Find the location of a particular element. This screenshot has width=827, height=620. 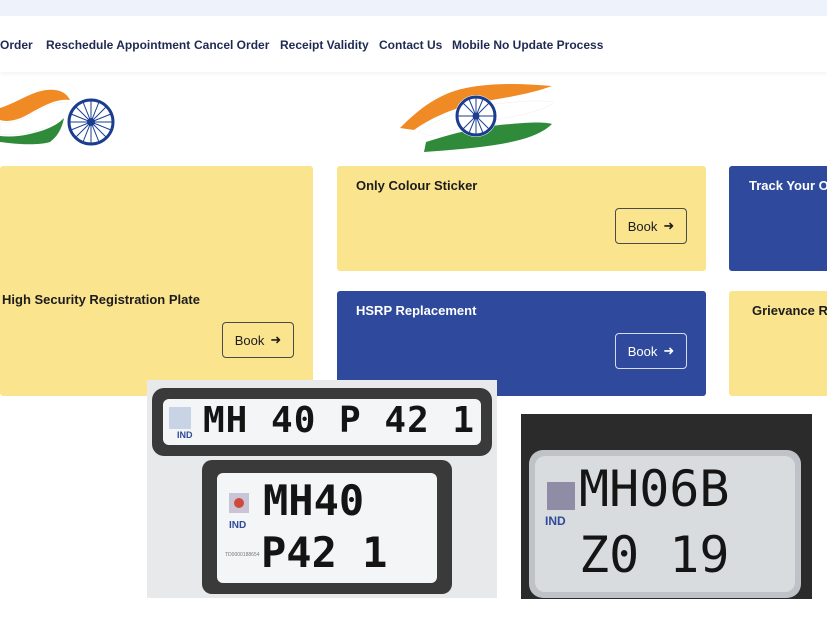

nav-receipt-validity: Receipt Validity is located at coordinates (324, 45).